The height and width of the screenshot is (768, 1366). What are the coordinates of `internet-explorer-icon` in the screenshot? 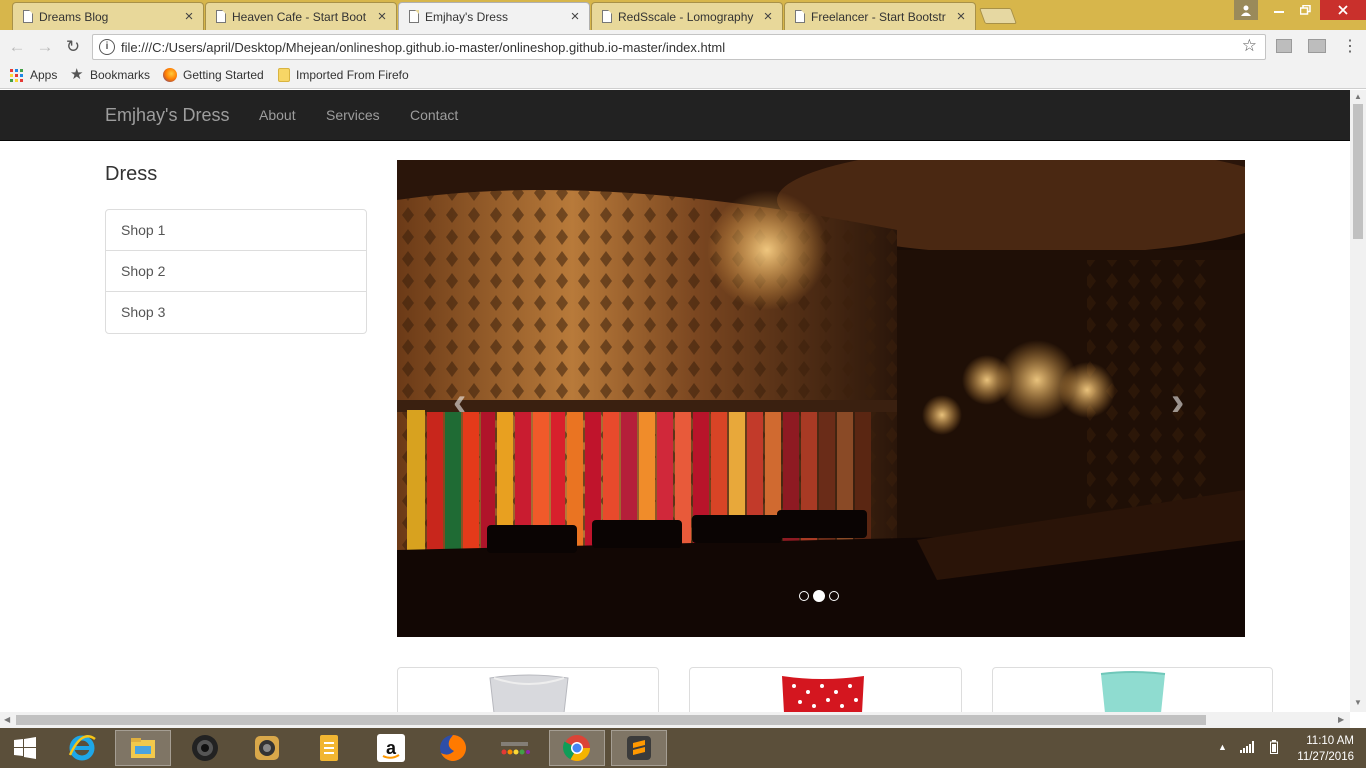 It's located at (82, 748).